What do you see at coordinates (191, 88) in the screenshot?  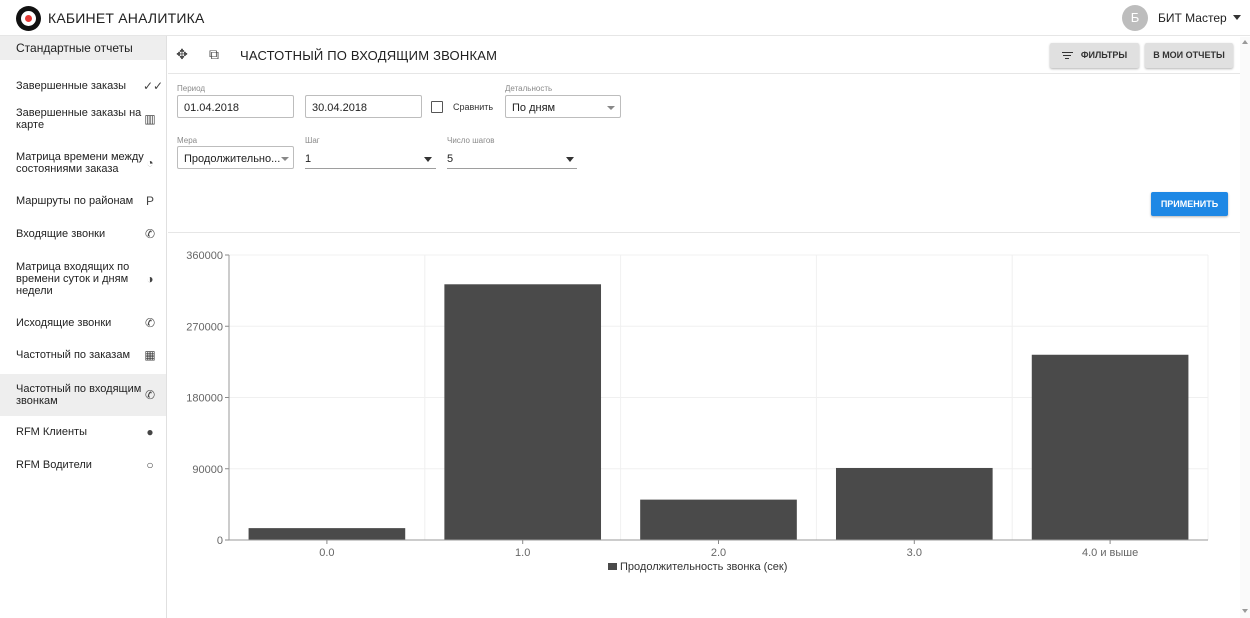 I see `period-label: Период` at bounding box center [191, 88].